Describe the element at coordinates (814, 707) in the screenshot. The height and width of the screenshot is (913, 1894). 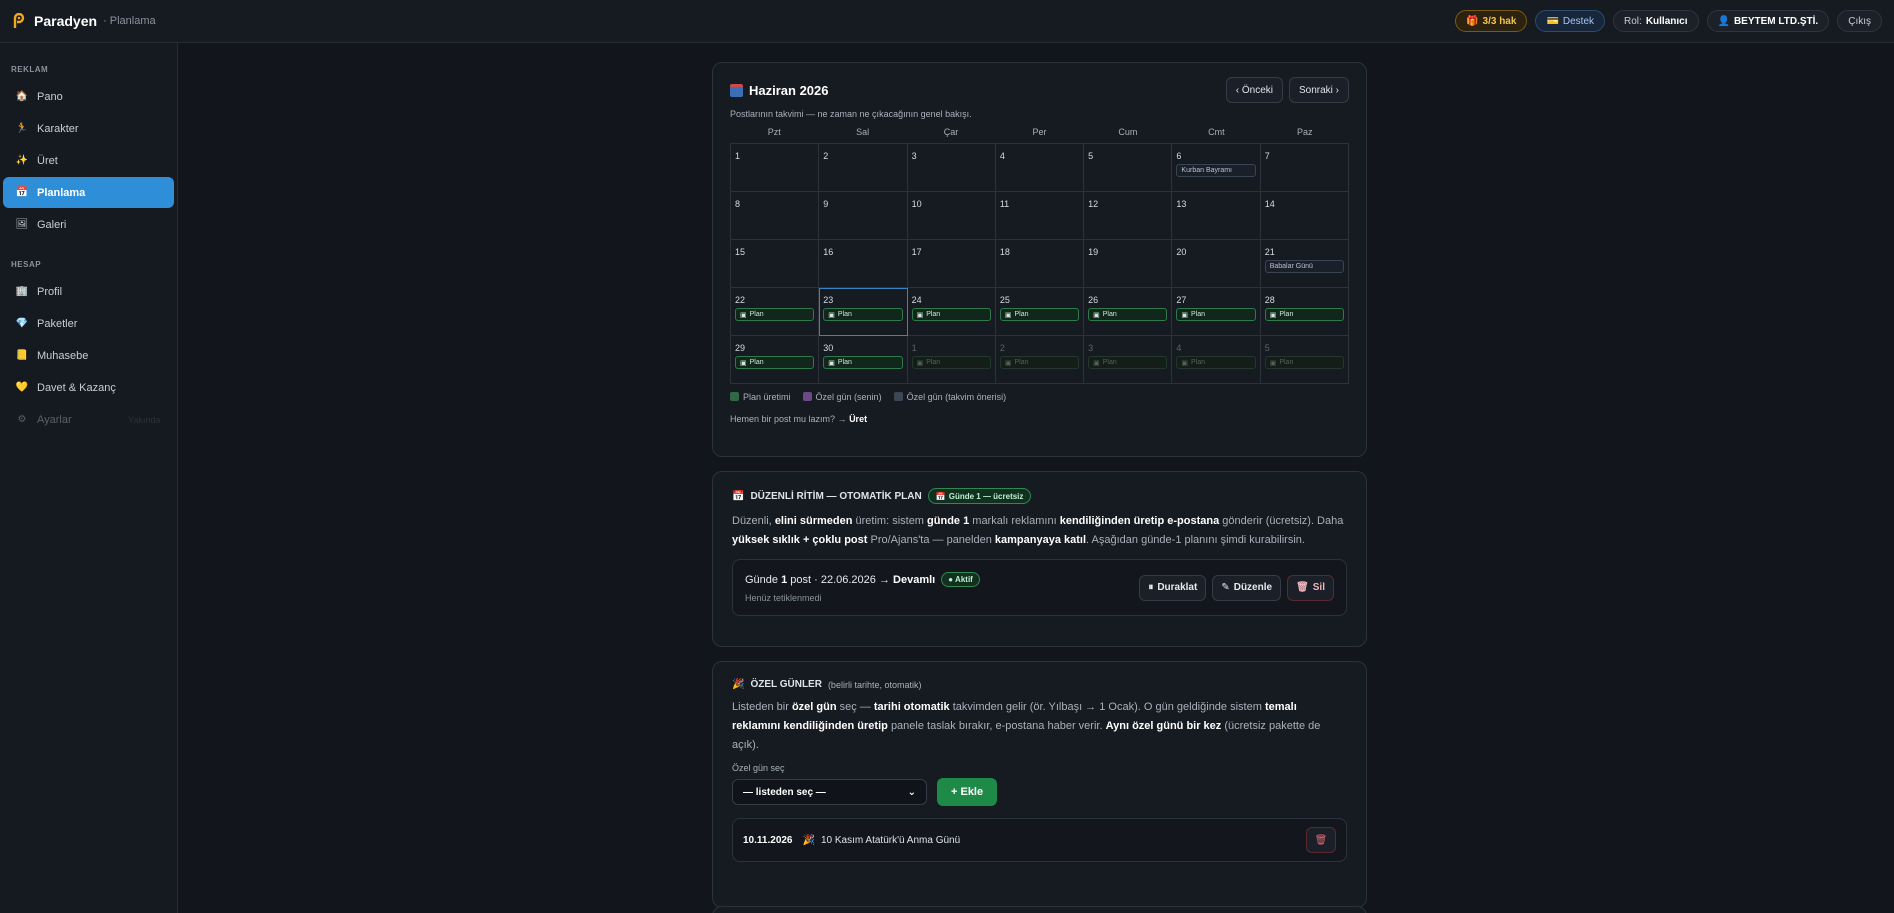
I see `desc-bold: özel gün` at that location.